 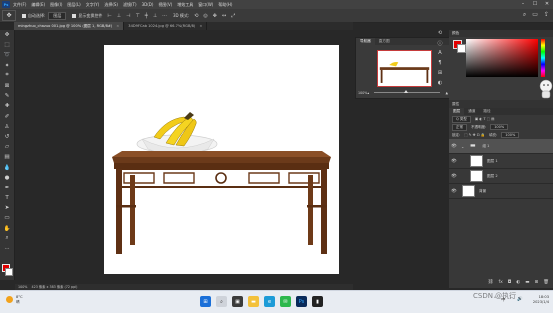 I want to click on more-tools-icon: ···, so click(x=7, y=249).